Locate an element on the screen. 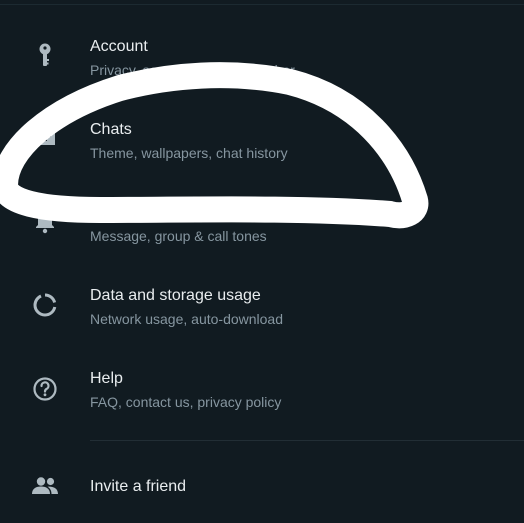  help-icon is located at coordinates (45, 389).